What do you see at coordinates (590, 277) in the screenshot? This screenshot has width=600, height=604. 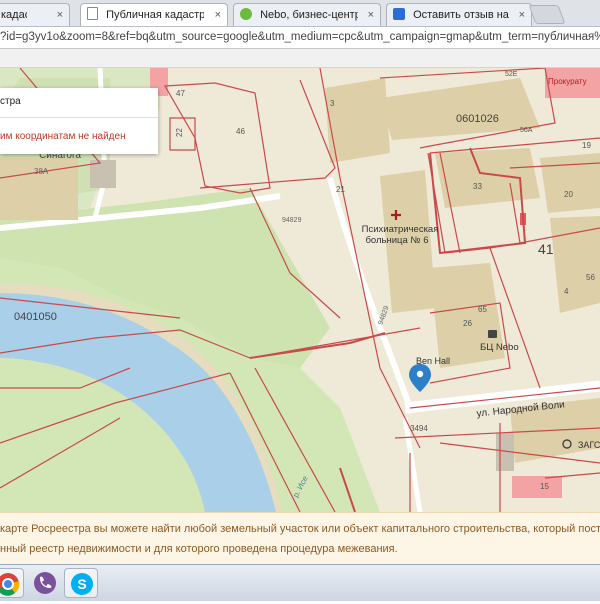 I see `label-56: 56` at bounding box center [590, 277].